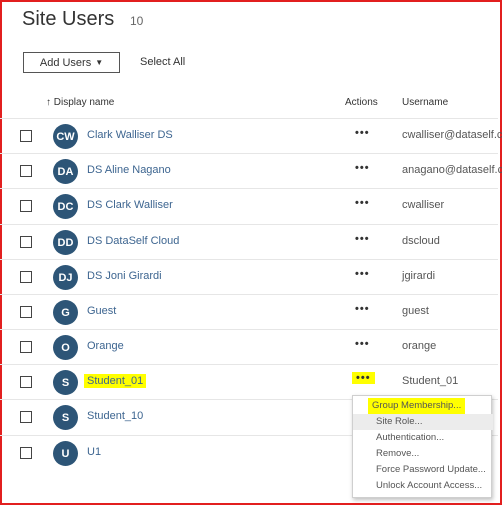 Image resolution: width=502 pixels, height=505 pixels. Describe the element at coordinates (115, 416) in the screenshot. I see `user-display-name: Student_10` at that location.